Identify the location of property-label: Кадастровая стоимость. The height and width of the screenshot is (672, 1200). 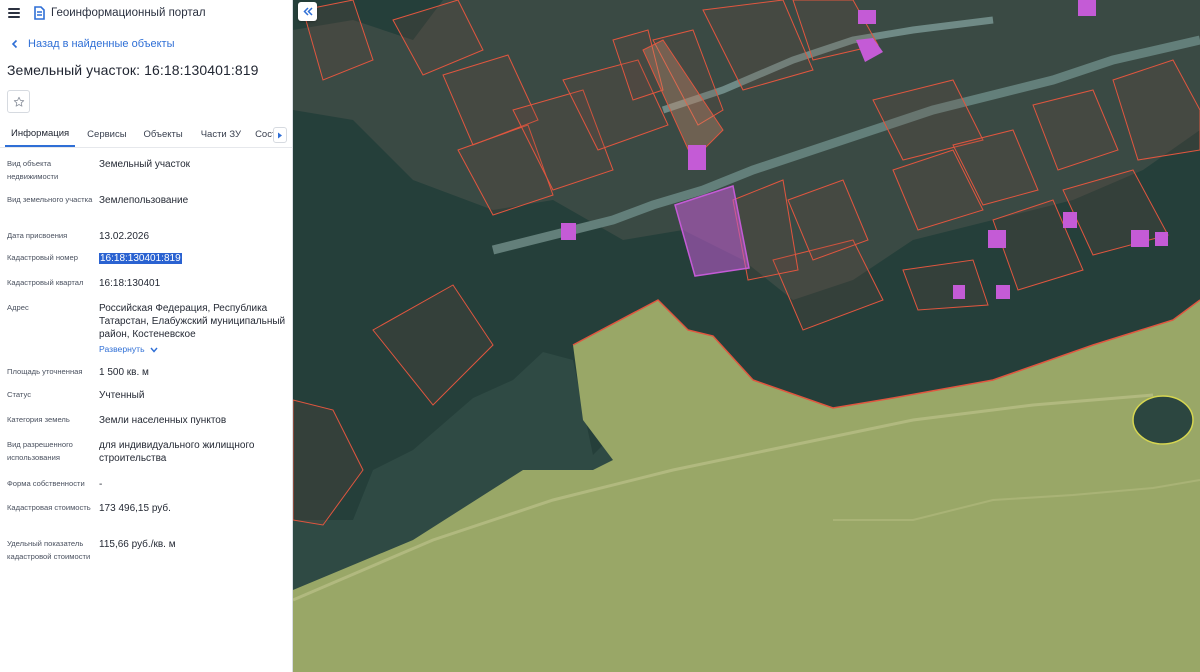
(49, 507).